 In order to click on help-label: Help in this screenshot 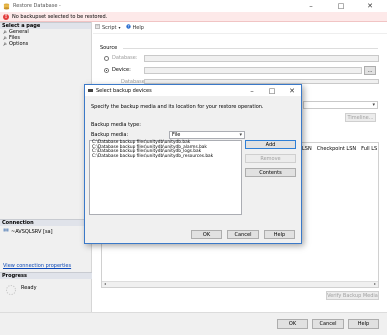, I will do `click(138, 27)`.